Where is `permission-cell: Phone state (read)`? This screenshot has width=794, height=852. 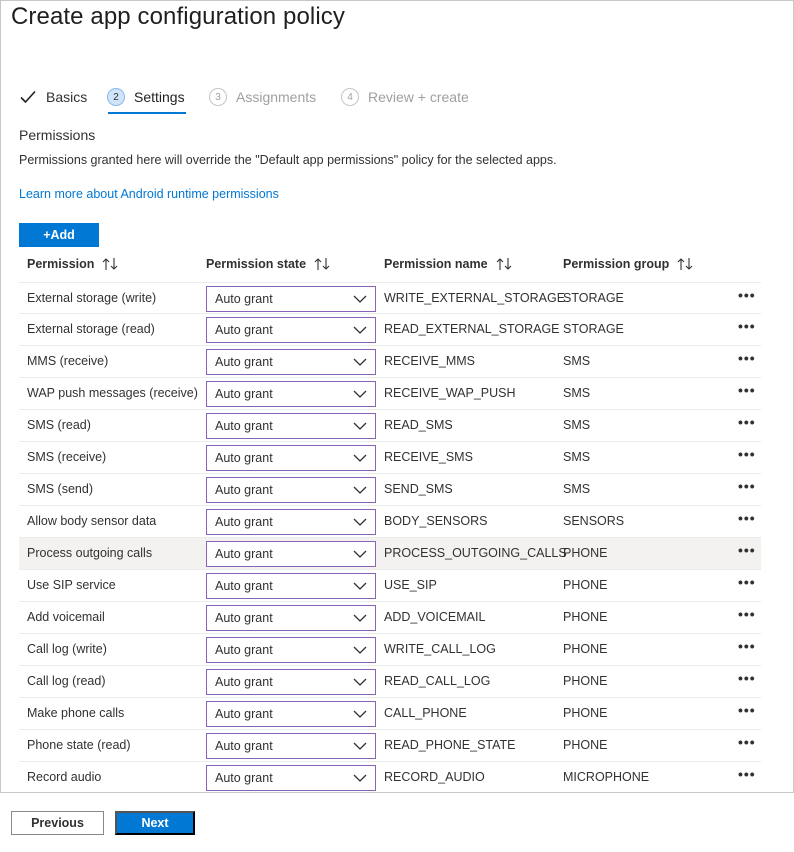 permission-cell: Phone state (read) is located at coordinates (79, 745).